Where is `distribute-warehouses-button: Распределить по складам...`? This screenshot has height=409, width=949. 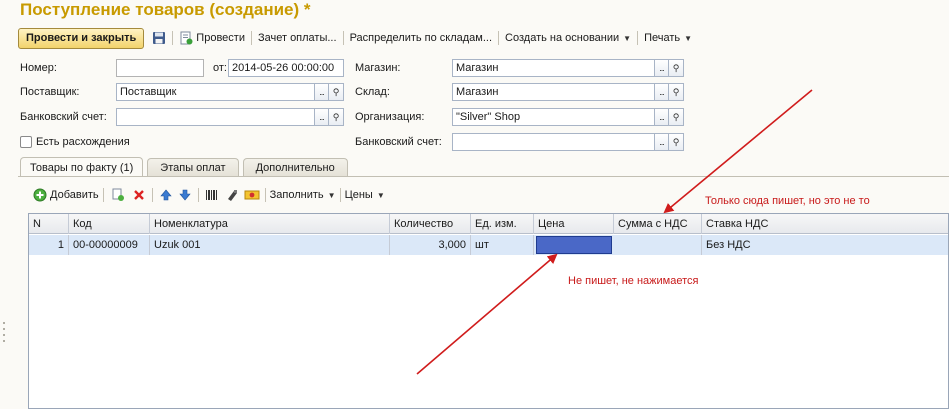 distribute-warehouses-button: Распределить по складам... is located at coordinates (421, 38).